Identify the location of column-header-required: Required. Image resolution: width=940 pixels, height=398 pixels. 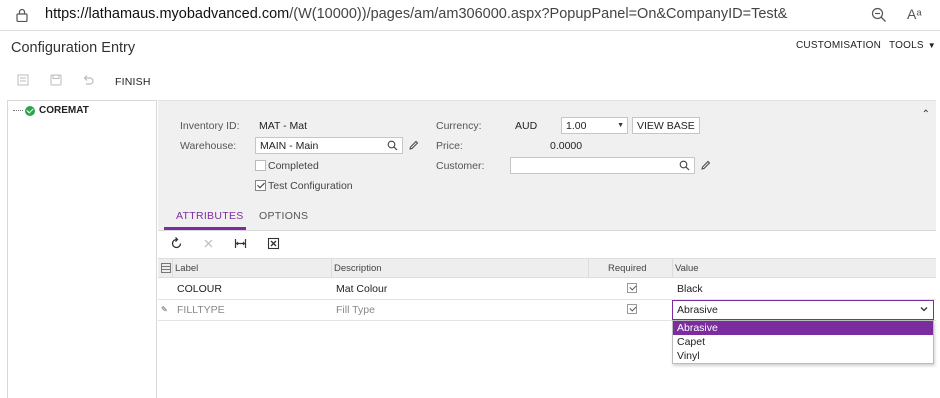
(627, 268).